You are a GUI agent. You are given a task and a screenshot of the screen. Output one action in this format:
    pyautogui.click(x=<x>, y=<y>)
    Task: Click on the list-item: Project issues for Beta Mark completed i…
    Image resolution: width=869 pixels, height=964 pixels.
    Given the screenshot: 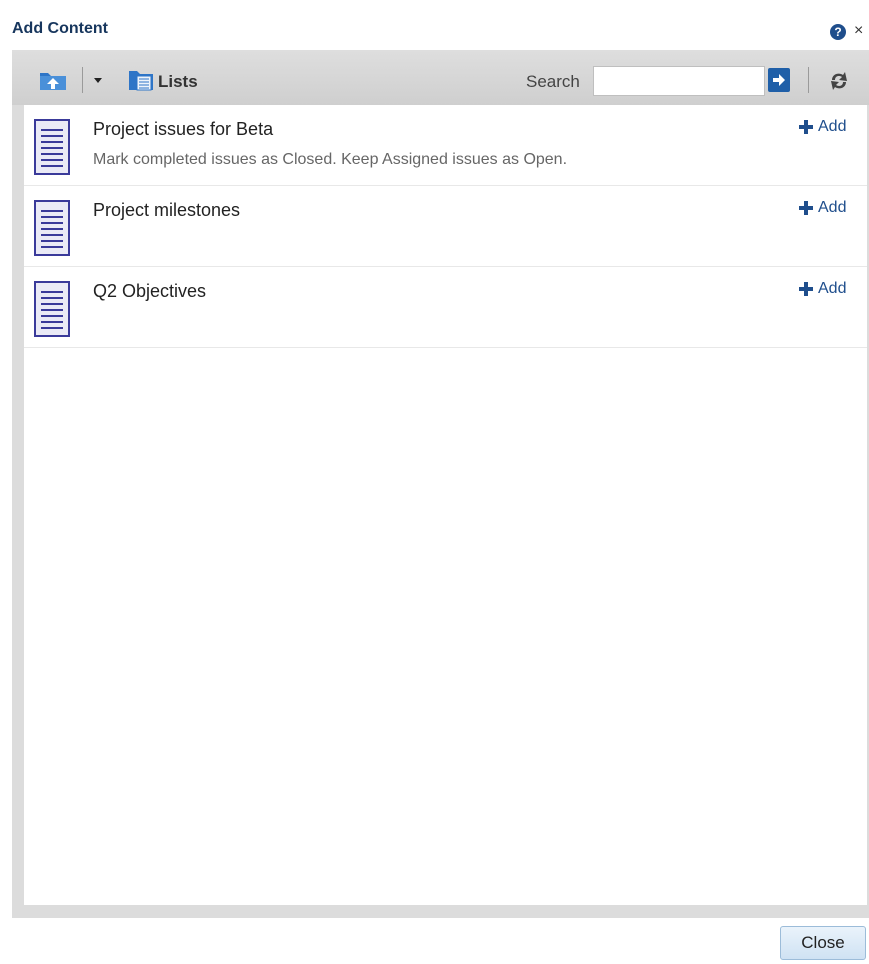 What is the action you would take?
    pyautogui.click(x=445, y=145)
    